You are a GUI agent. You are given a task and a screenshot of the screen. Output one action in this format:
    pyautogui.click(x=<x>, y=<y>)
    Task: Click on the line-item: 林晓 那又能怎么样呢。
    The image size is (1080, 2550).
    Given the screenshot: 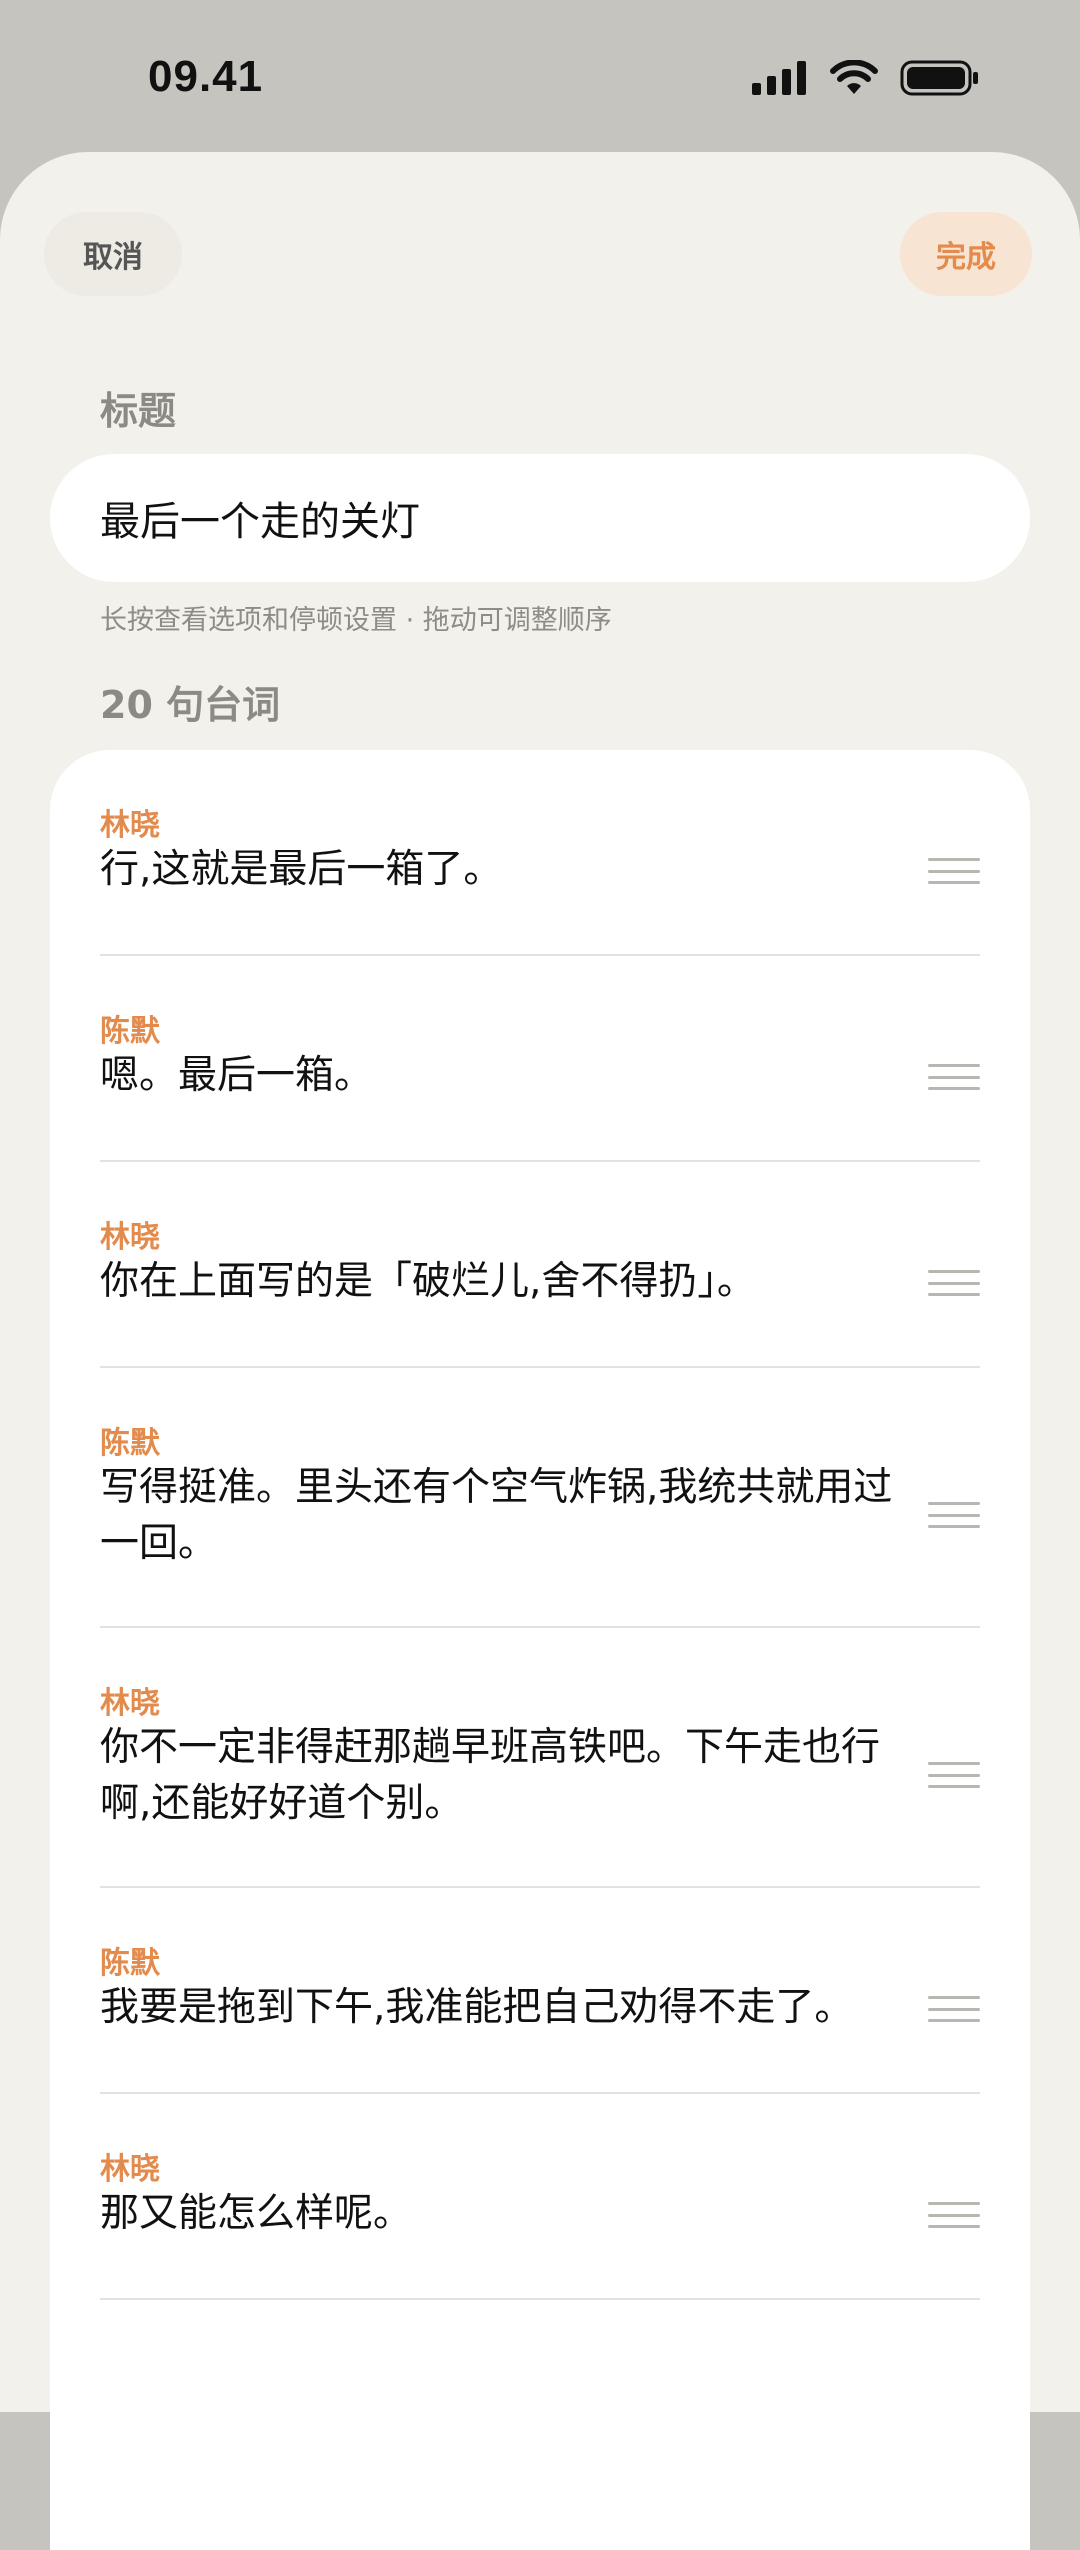 What is the action you would take?
    pyautogui.click(x=540, y=2197)
    